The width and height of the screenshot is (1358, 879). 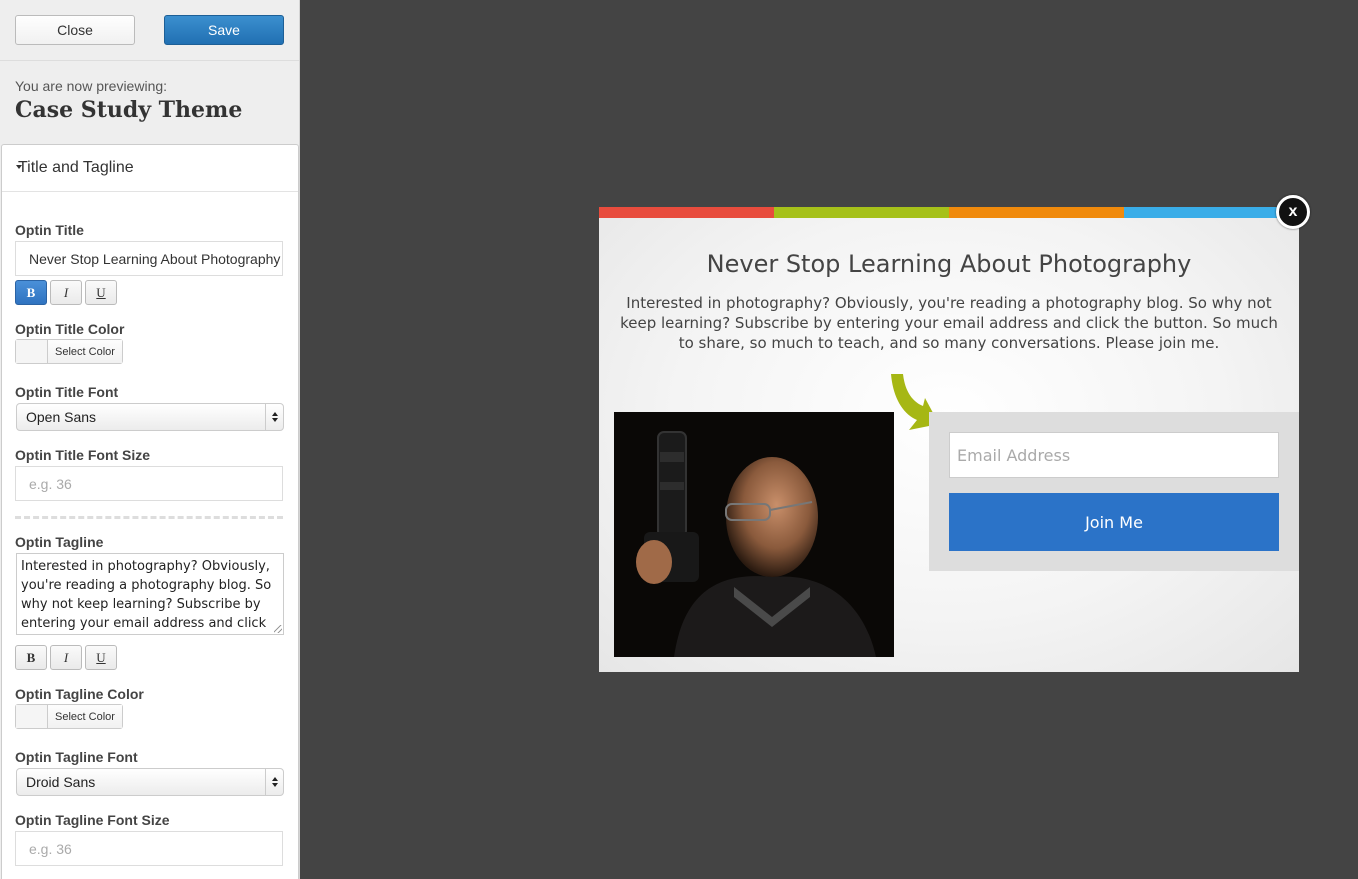 I want to click on tagline-underline-button: U, so click(x=101, y=657).